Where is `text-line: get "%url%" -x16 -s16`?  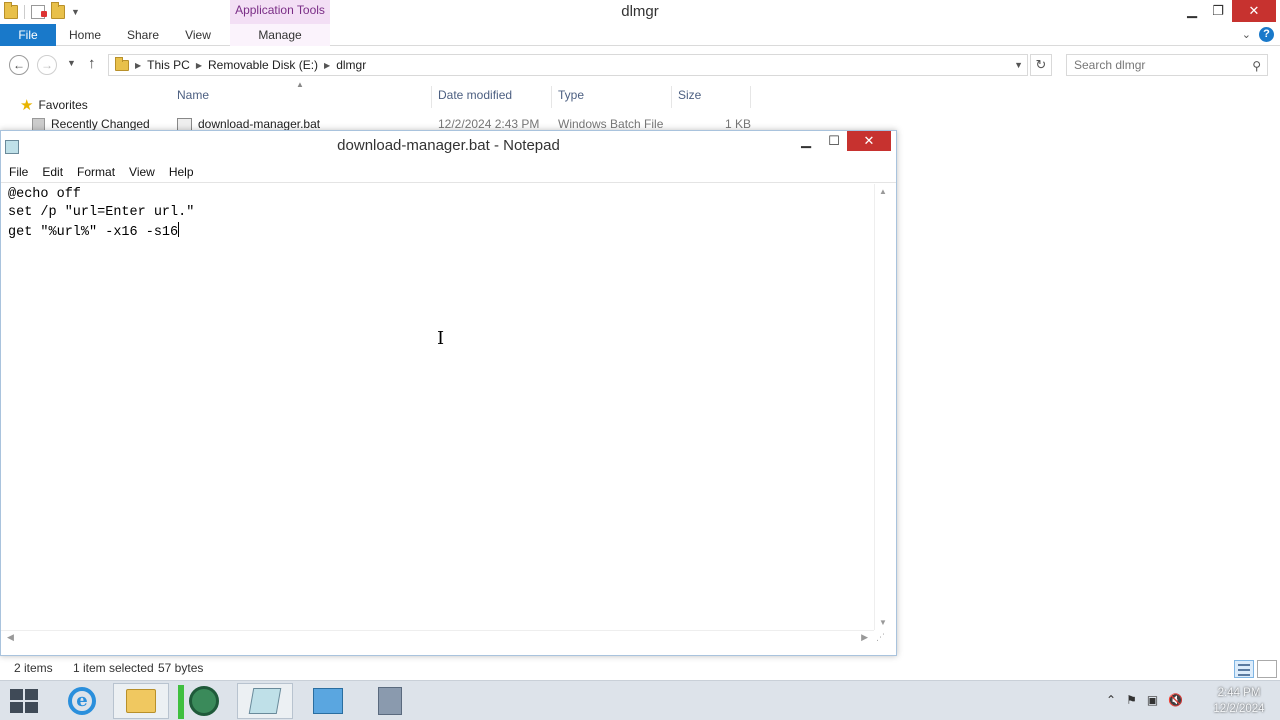 text-line: get "%url%" -x16 -s16 is located at coordinates (93, 232).